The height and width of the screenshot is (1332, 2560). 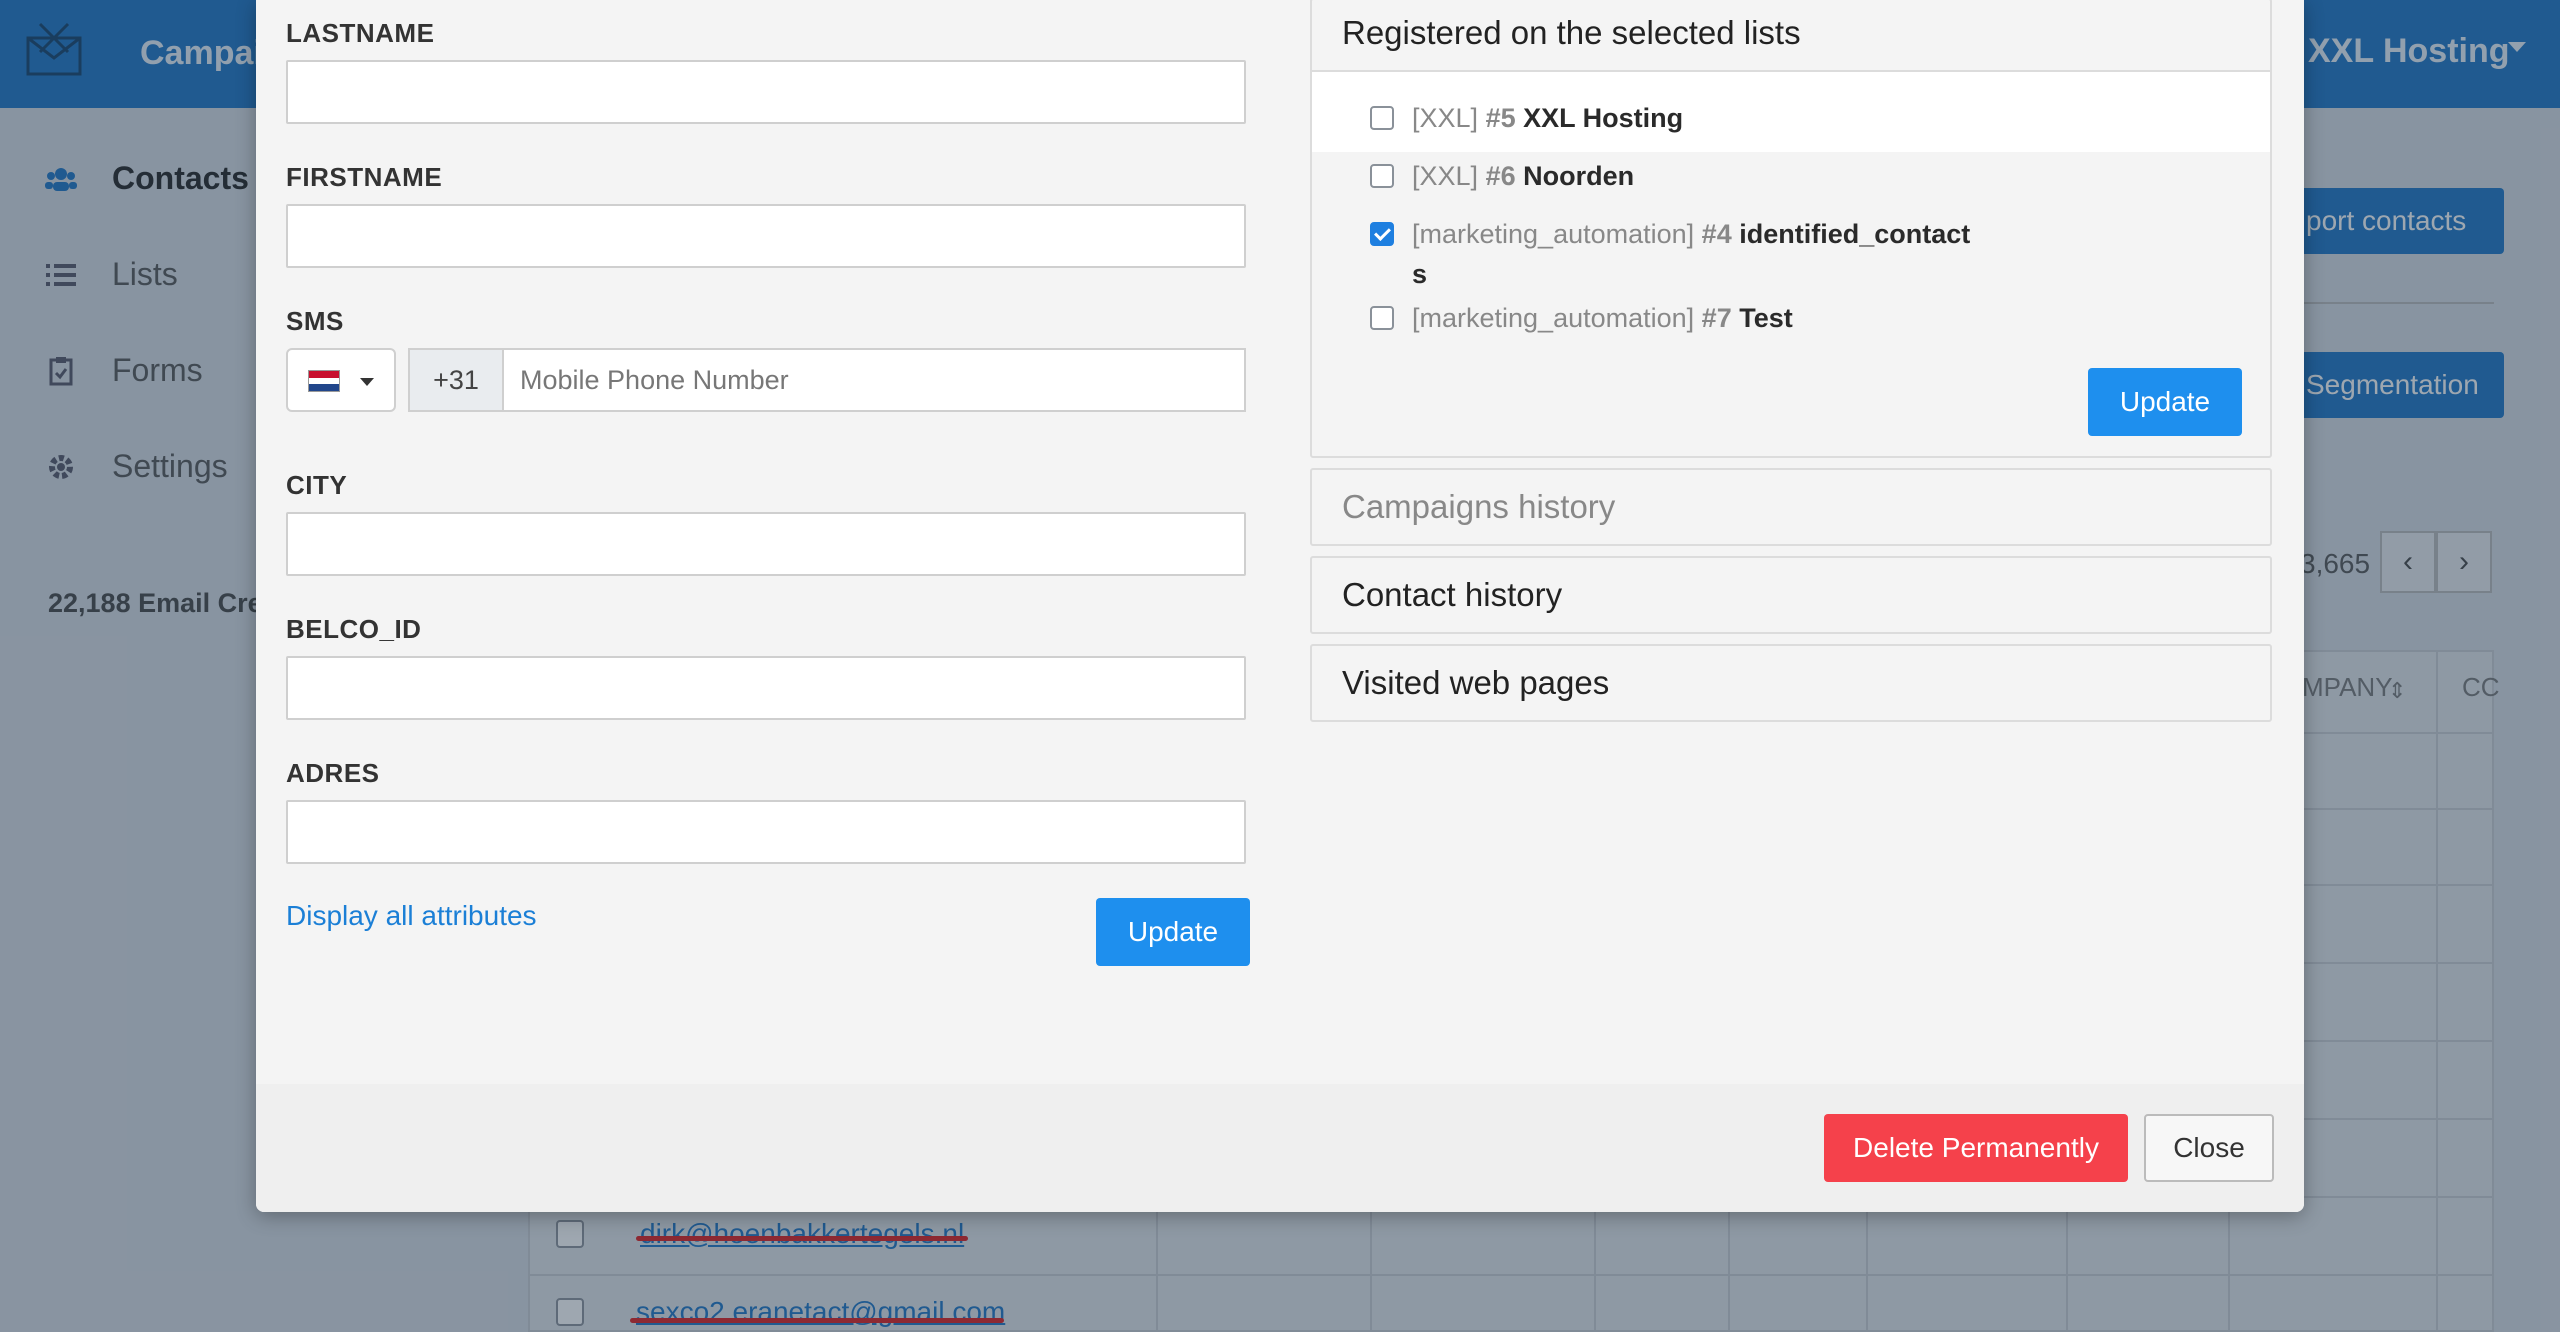 What do you see at coordinates (1791, 595) in the screenshot?
I see `contact-history-accordion: Contact history` at bounding box center [1791, 595].